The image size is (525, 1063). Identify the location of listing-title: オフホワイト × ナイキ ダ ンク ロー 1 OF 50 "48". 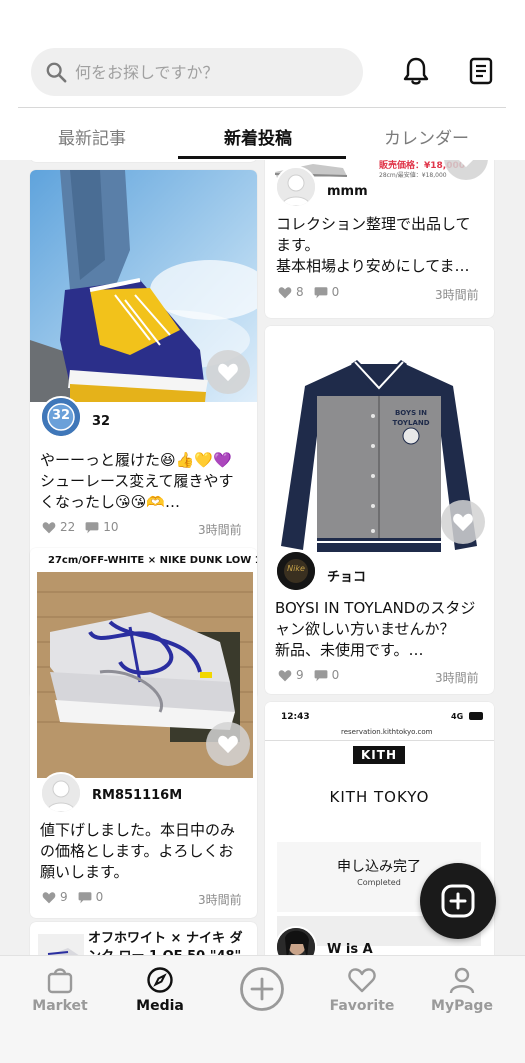
(165, 943).